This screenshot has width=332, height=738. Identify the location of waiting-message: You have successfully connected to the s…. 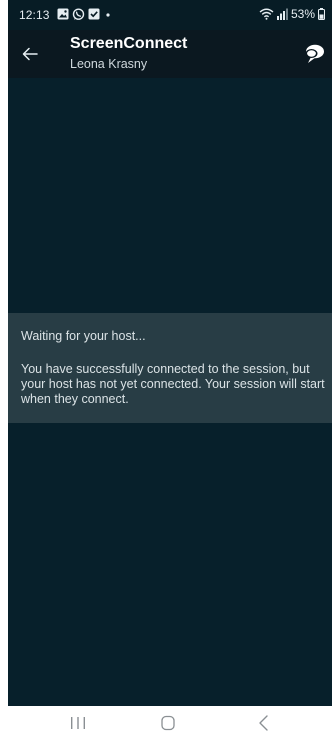
(173, 384).